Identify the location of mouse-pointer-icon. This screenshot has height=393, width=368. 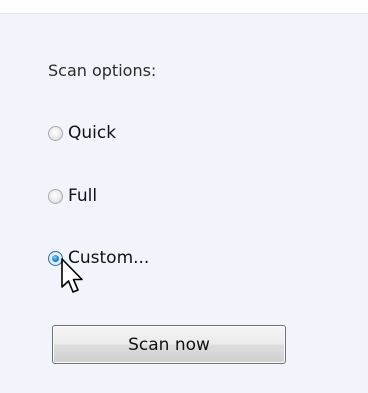
(72, 275).